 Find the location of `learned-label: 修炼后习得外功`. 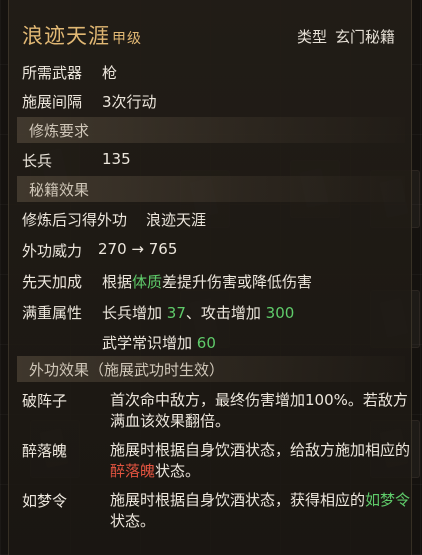

learned-label: 修炼后习得外功 is located at coordinates (75, 220).